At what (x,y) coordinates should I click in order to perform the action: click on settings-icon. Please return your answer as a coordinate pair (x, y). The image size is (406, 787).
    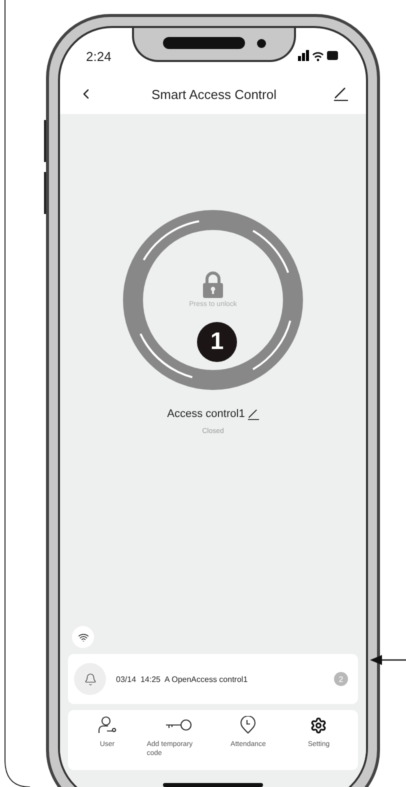
    Looking at the image, I should click on (319, 725).